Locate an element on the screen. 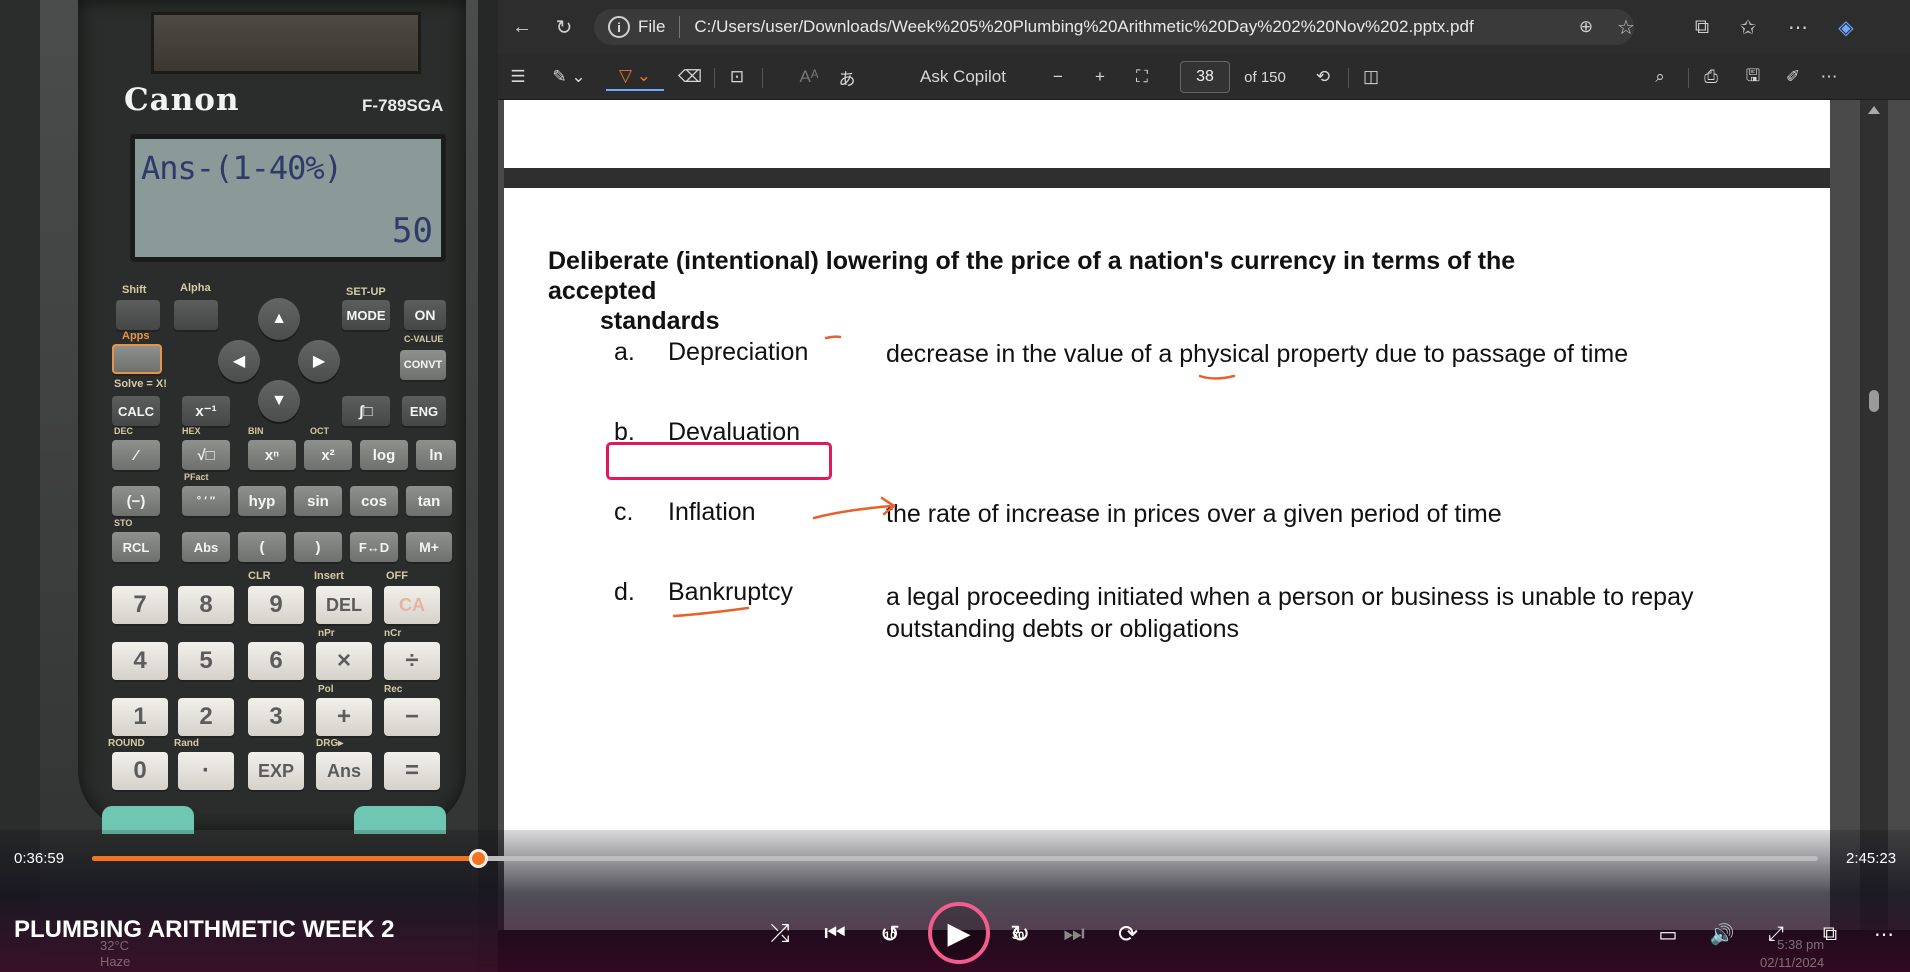 The width and height of the screenshot is (1910, 972). negative-key: (−) is located at coordinates (136, 501).